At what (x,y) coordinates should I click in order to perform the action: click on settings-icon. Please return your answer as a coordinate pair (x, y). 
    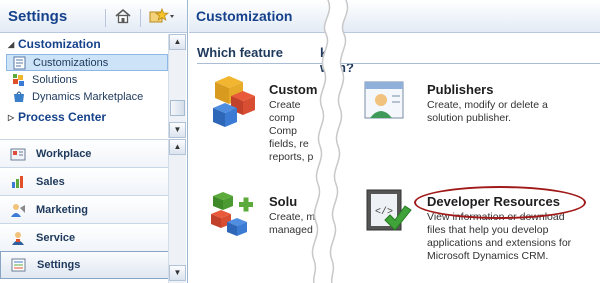
    Looking at the image, I should click on (19, 265).